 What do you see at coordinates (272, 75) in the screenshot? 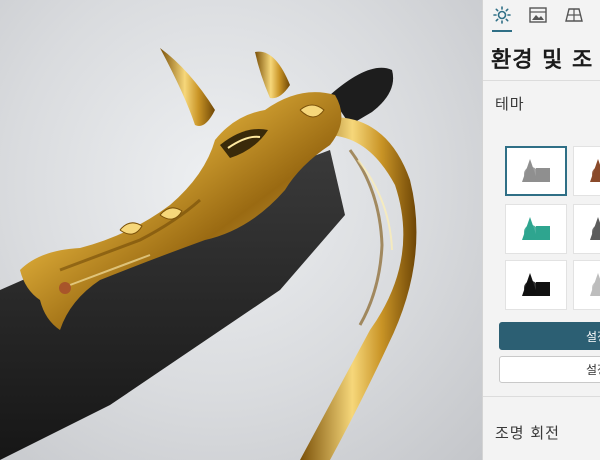
I see `dragon-horn-right` at bounding box center [272, 75].